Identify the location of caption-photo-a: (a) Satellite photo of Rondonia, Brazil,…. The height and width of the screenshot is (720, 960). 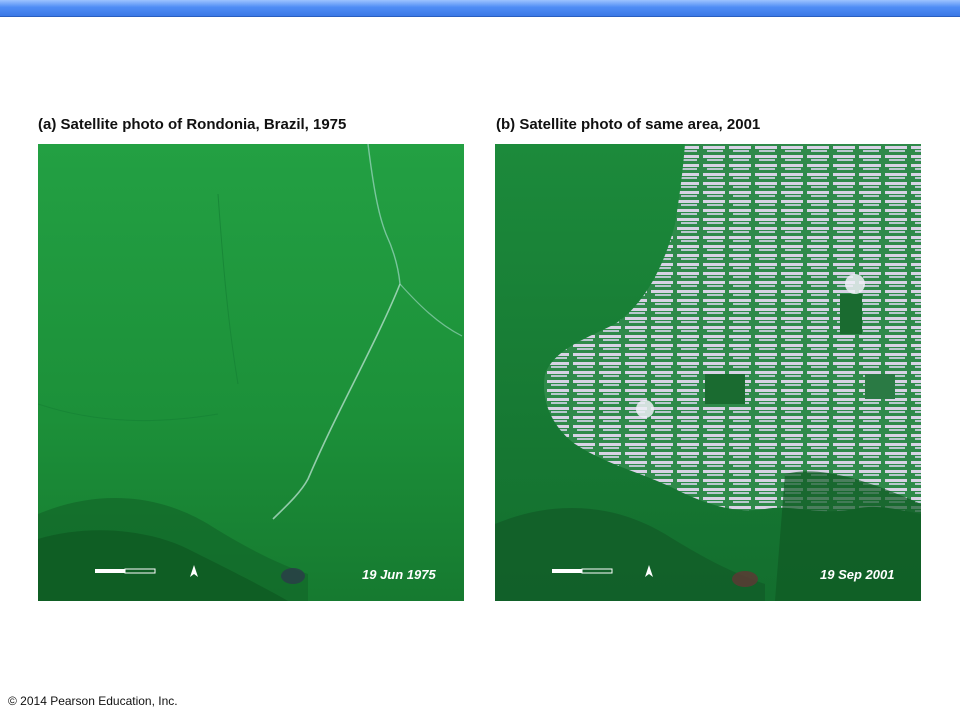
(192, 124).